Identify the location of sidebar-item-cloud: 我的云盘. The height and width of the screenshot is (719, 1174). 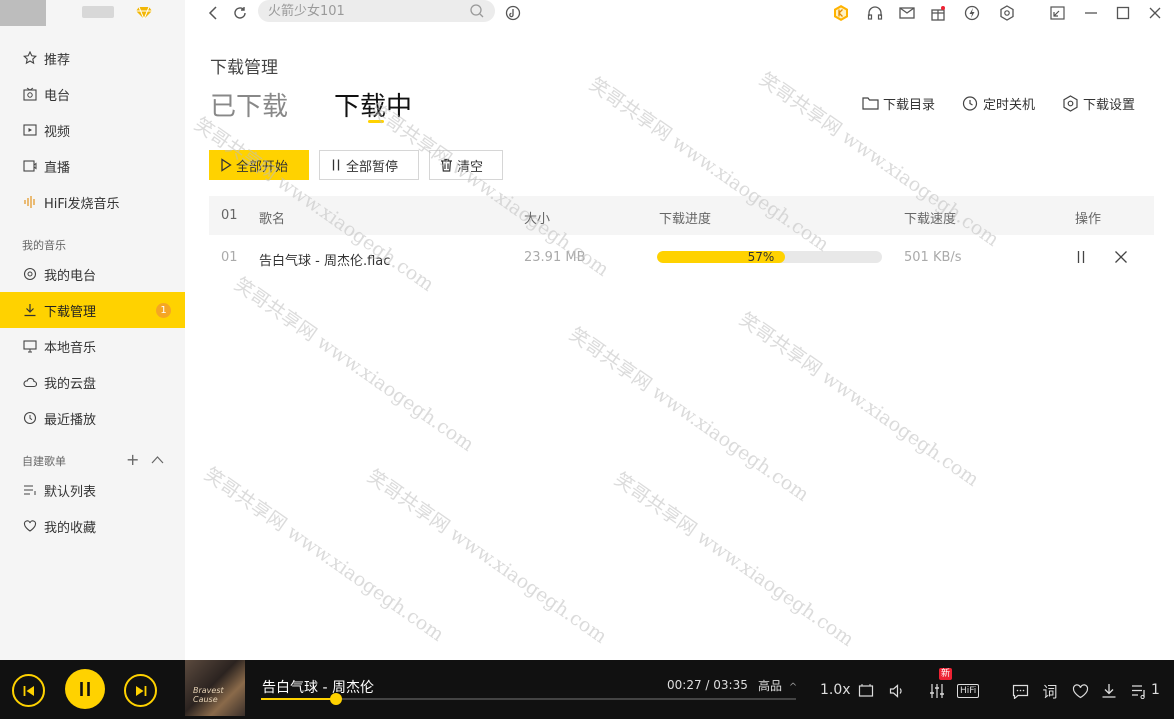
(92, 382).